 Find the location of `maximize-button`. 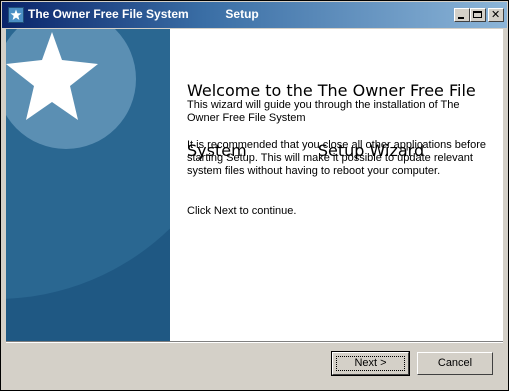

maximize-button is located at coordinates (478, 15).